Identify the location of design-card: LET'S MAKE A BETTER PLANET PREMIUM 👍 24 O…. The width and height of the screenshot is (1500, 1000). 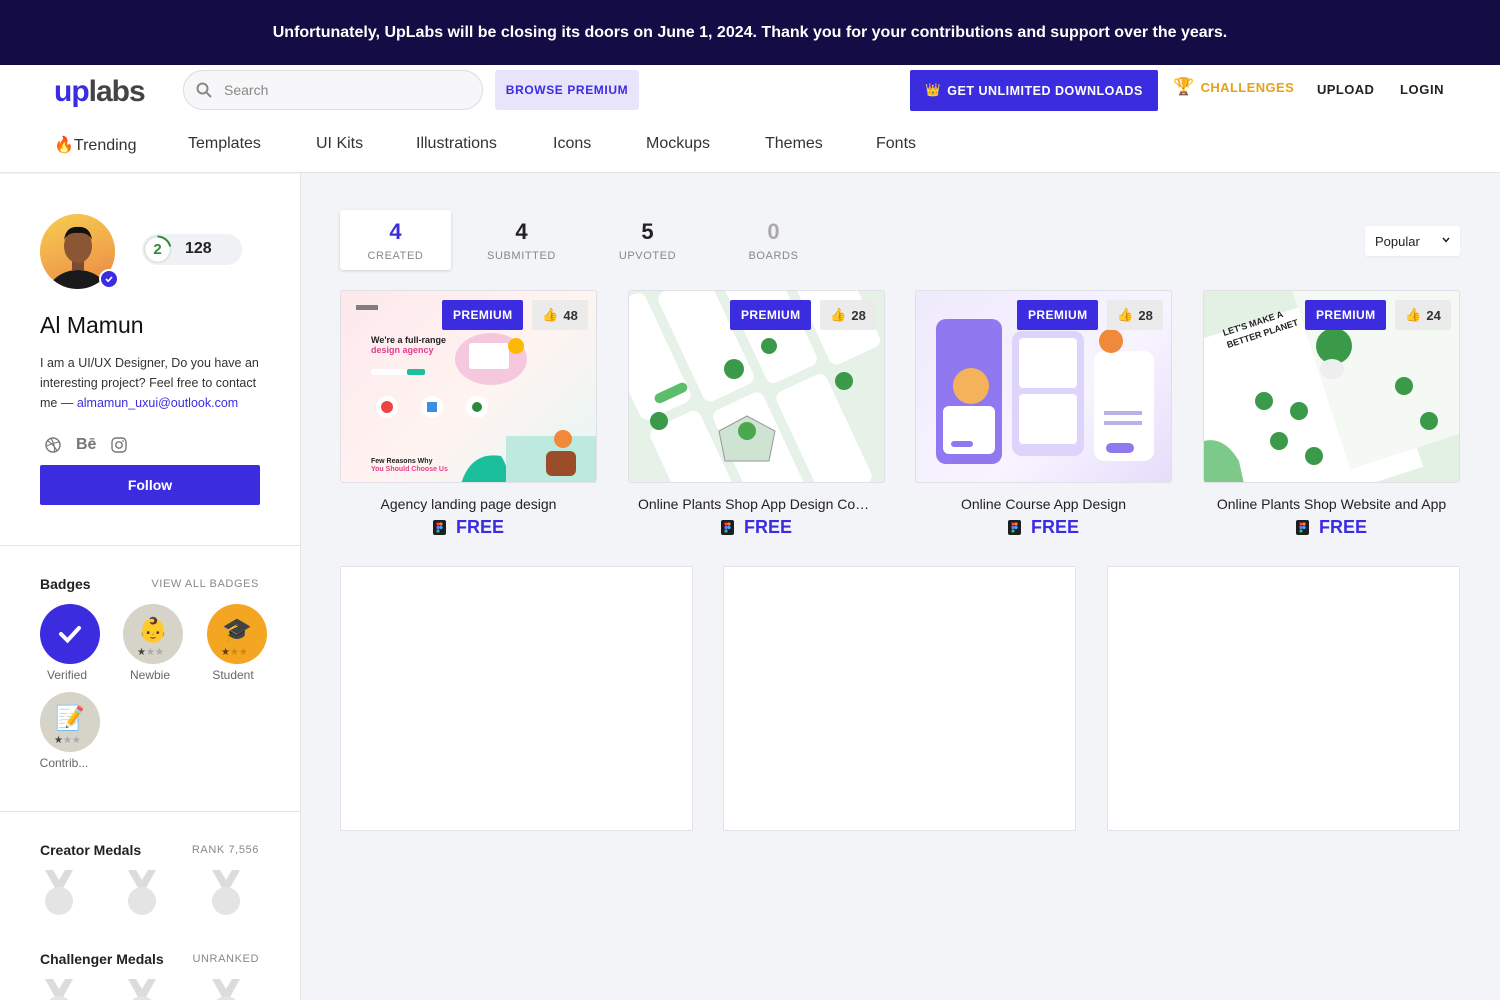
(1331, 414).